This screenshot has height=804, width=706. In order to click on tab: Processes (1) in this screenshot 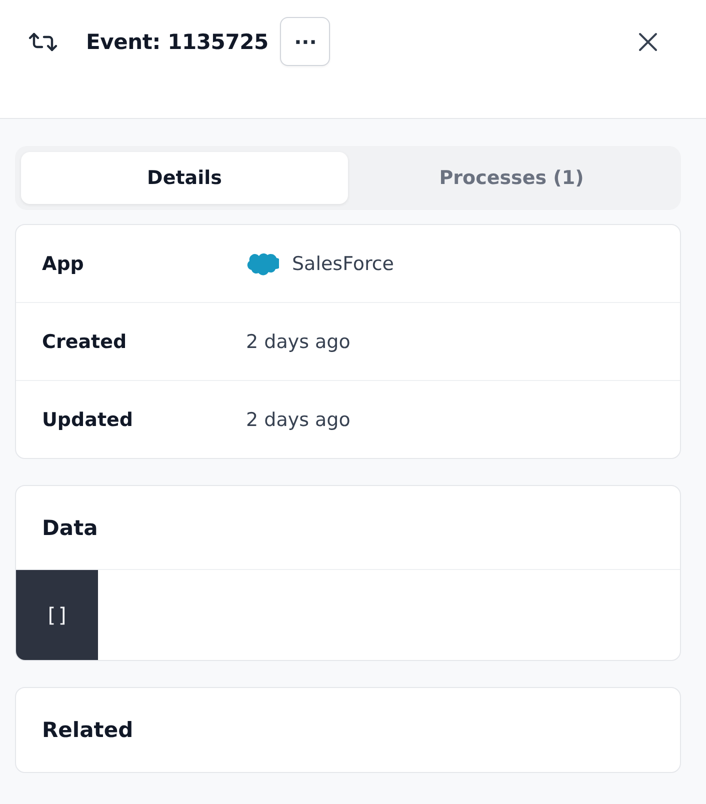, I will do `click(511, 178)`.